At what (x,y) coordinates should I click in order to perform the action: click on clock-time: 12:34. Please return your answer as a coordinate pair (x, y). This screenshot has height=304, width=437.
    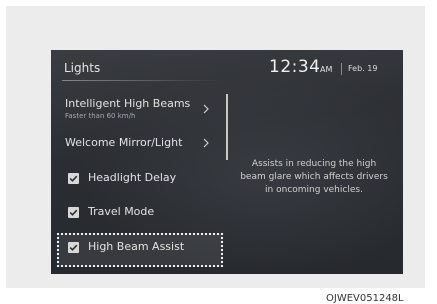
    Looking at the image, I should click on (295, 67).